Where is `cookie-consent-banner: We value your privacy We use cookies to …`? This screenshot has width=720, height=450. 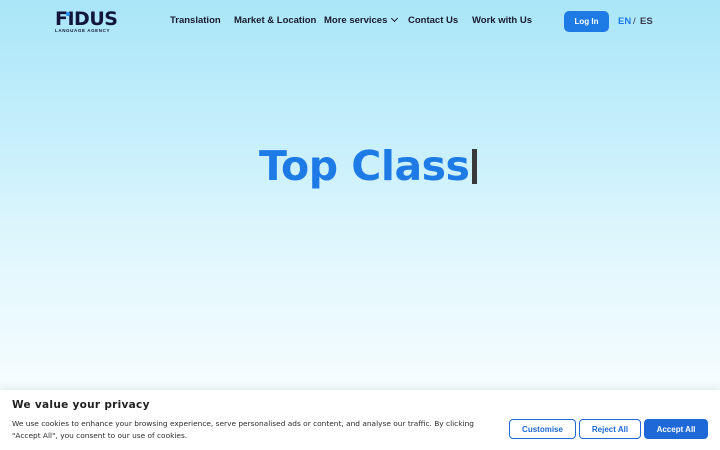
cookie-consent-banner: We value your privacy We use cookies to … is located at coordinates (360, 420).